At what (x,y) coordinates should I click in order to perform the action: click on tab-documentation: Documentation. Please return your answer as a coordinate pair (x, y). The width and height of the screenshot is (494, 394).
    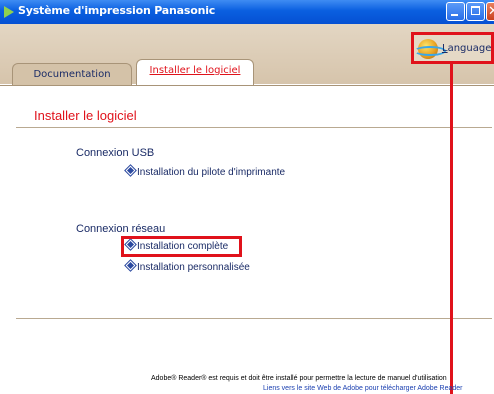
    Looking at the image, I should click on (72, 74).